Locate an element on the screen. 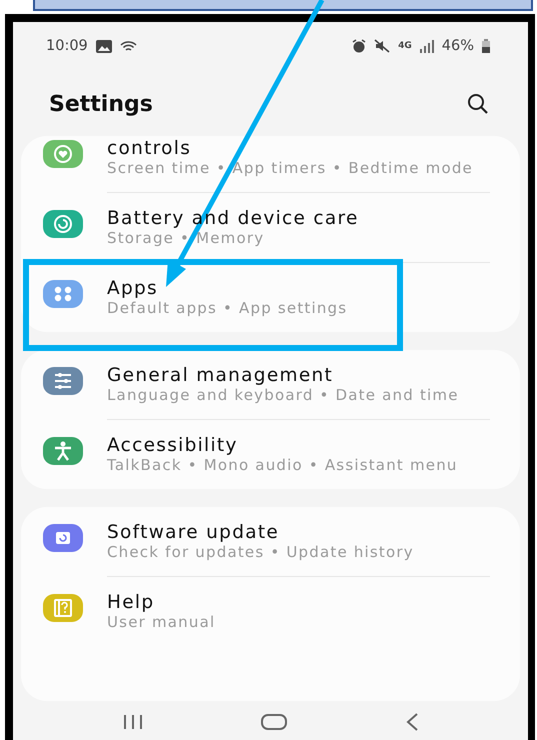  item-subtitle: Check for updates • Update history is located at coordinates (261, 552).